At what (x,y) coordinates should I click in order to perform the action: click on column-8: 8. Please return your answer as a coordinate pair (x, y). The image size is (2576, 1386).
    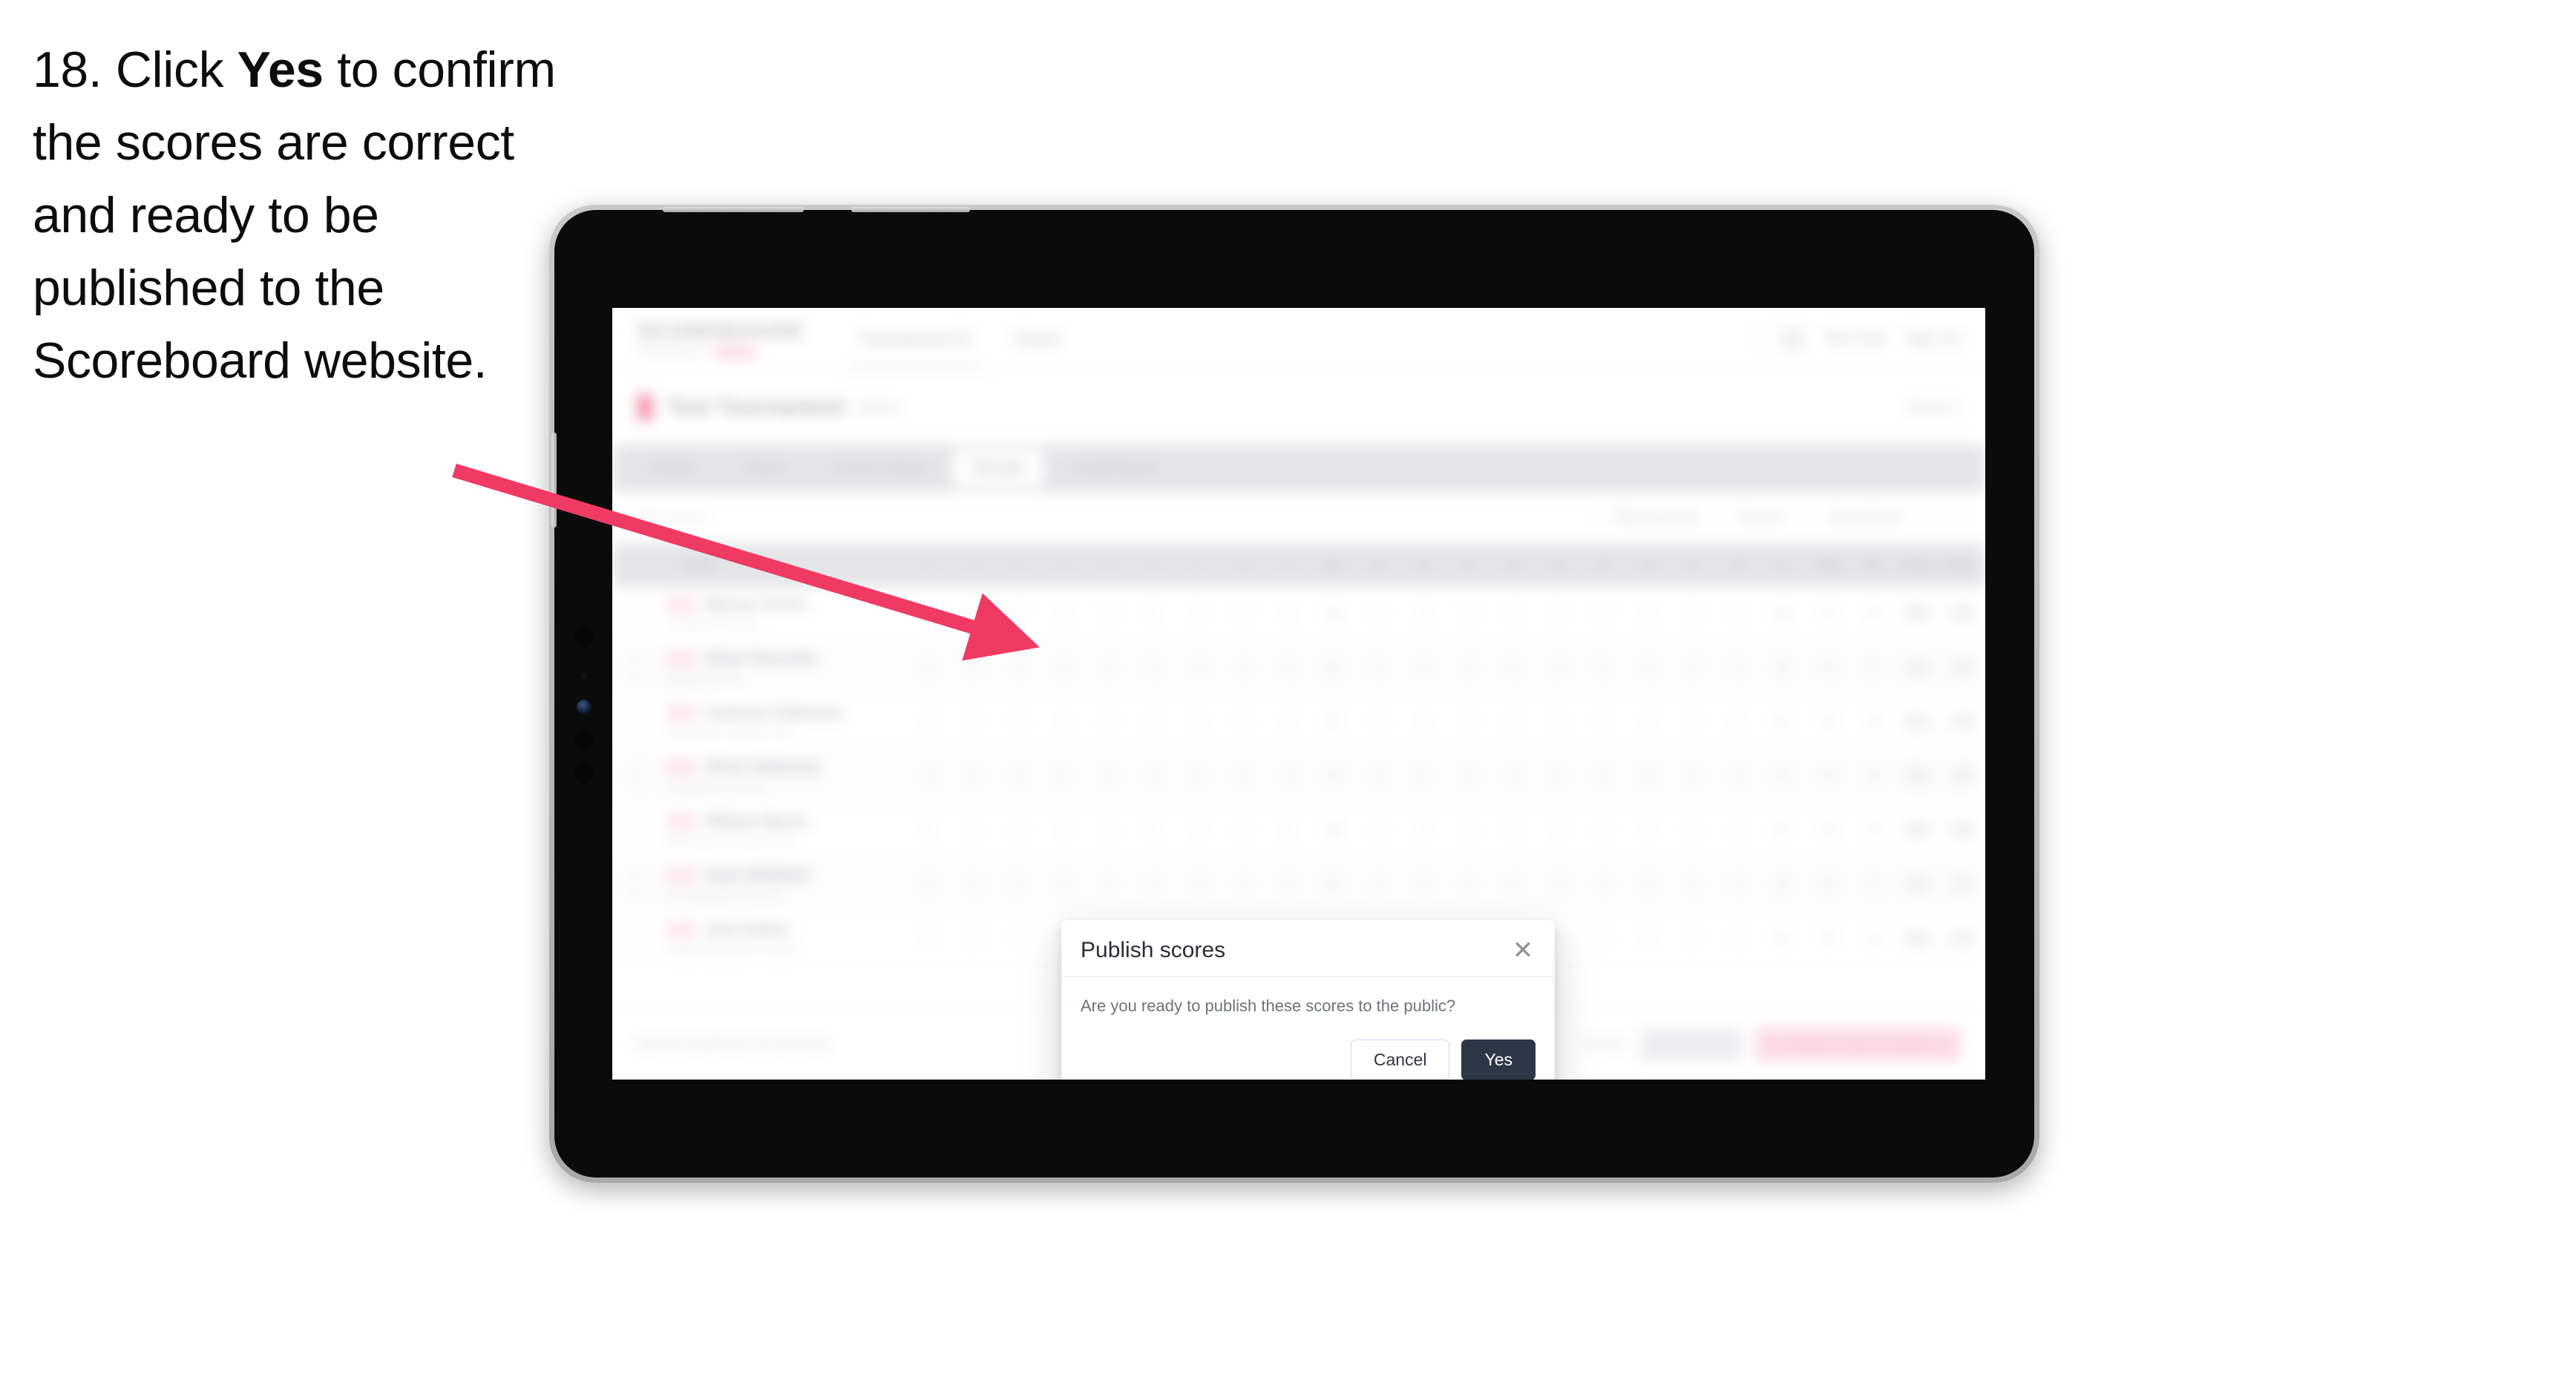
    Looking at the image, I should click on (1244, 565).